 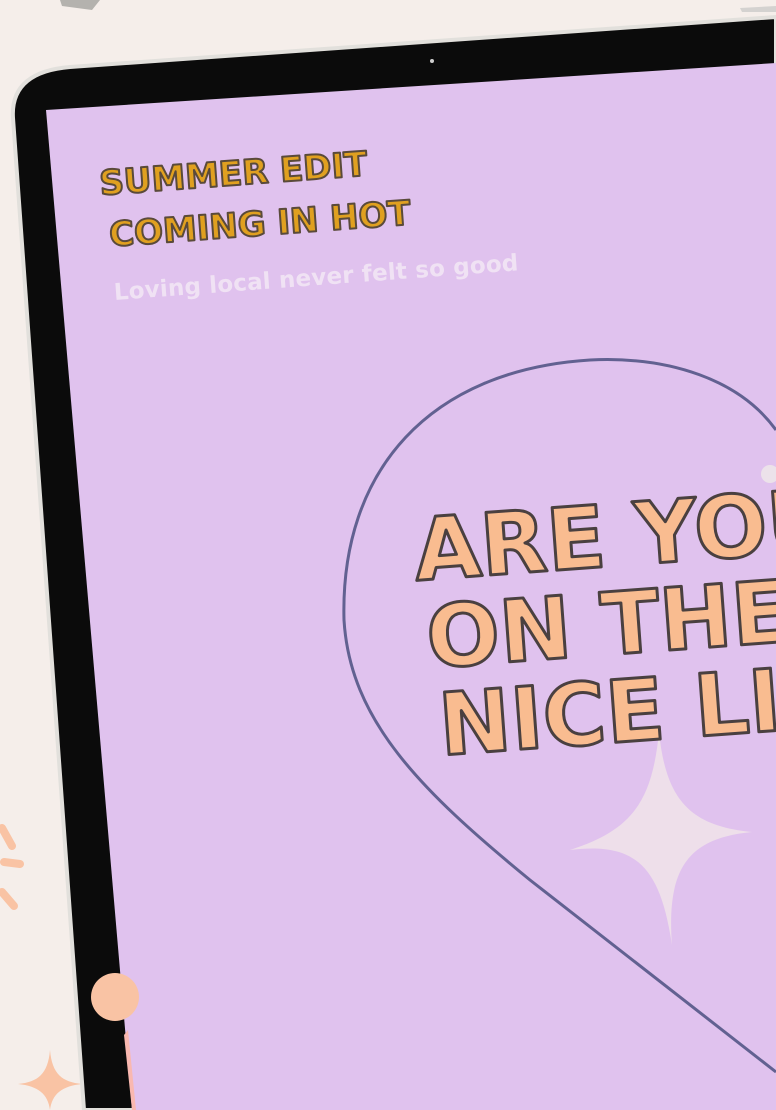 What do you see at coordinates (12, 867) in the screenshot?
I see `sunburst-icon` at bounding box center [12, 867].